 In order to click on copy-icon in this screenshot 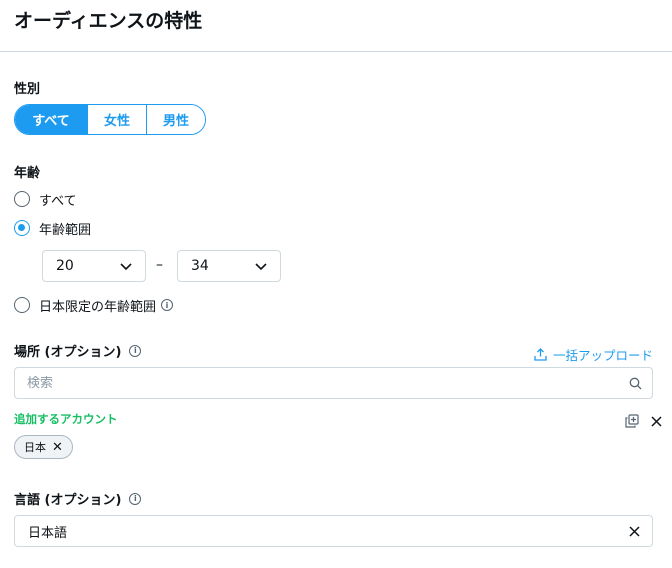, I will do `click(631, 420)`.